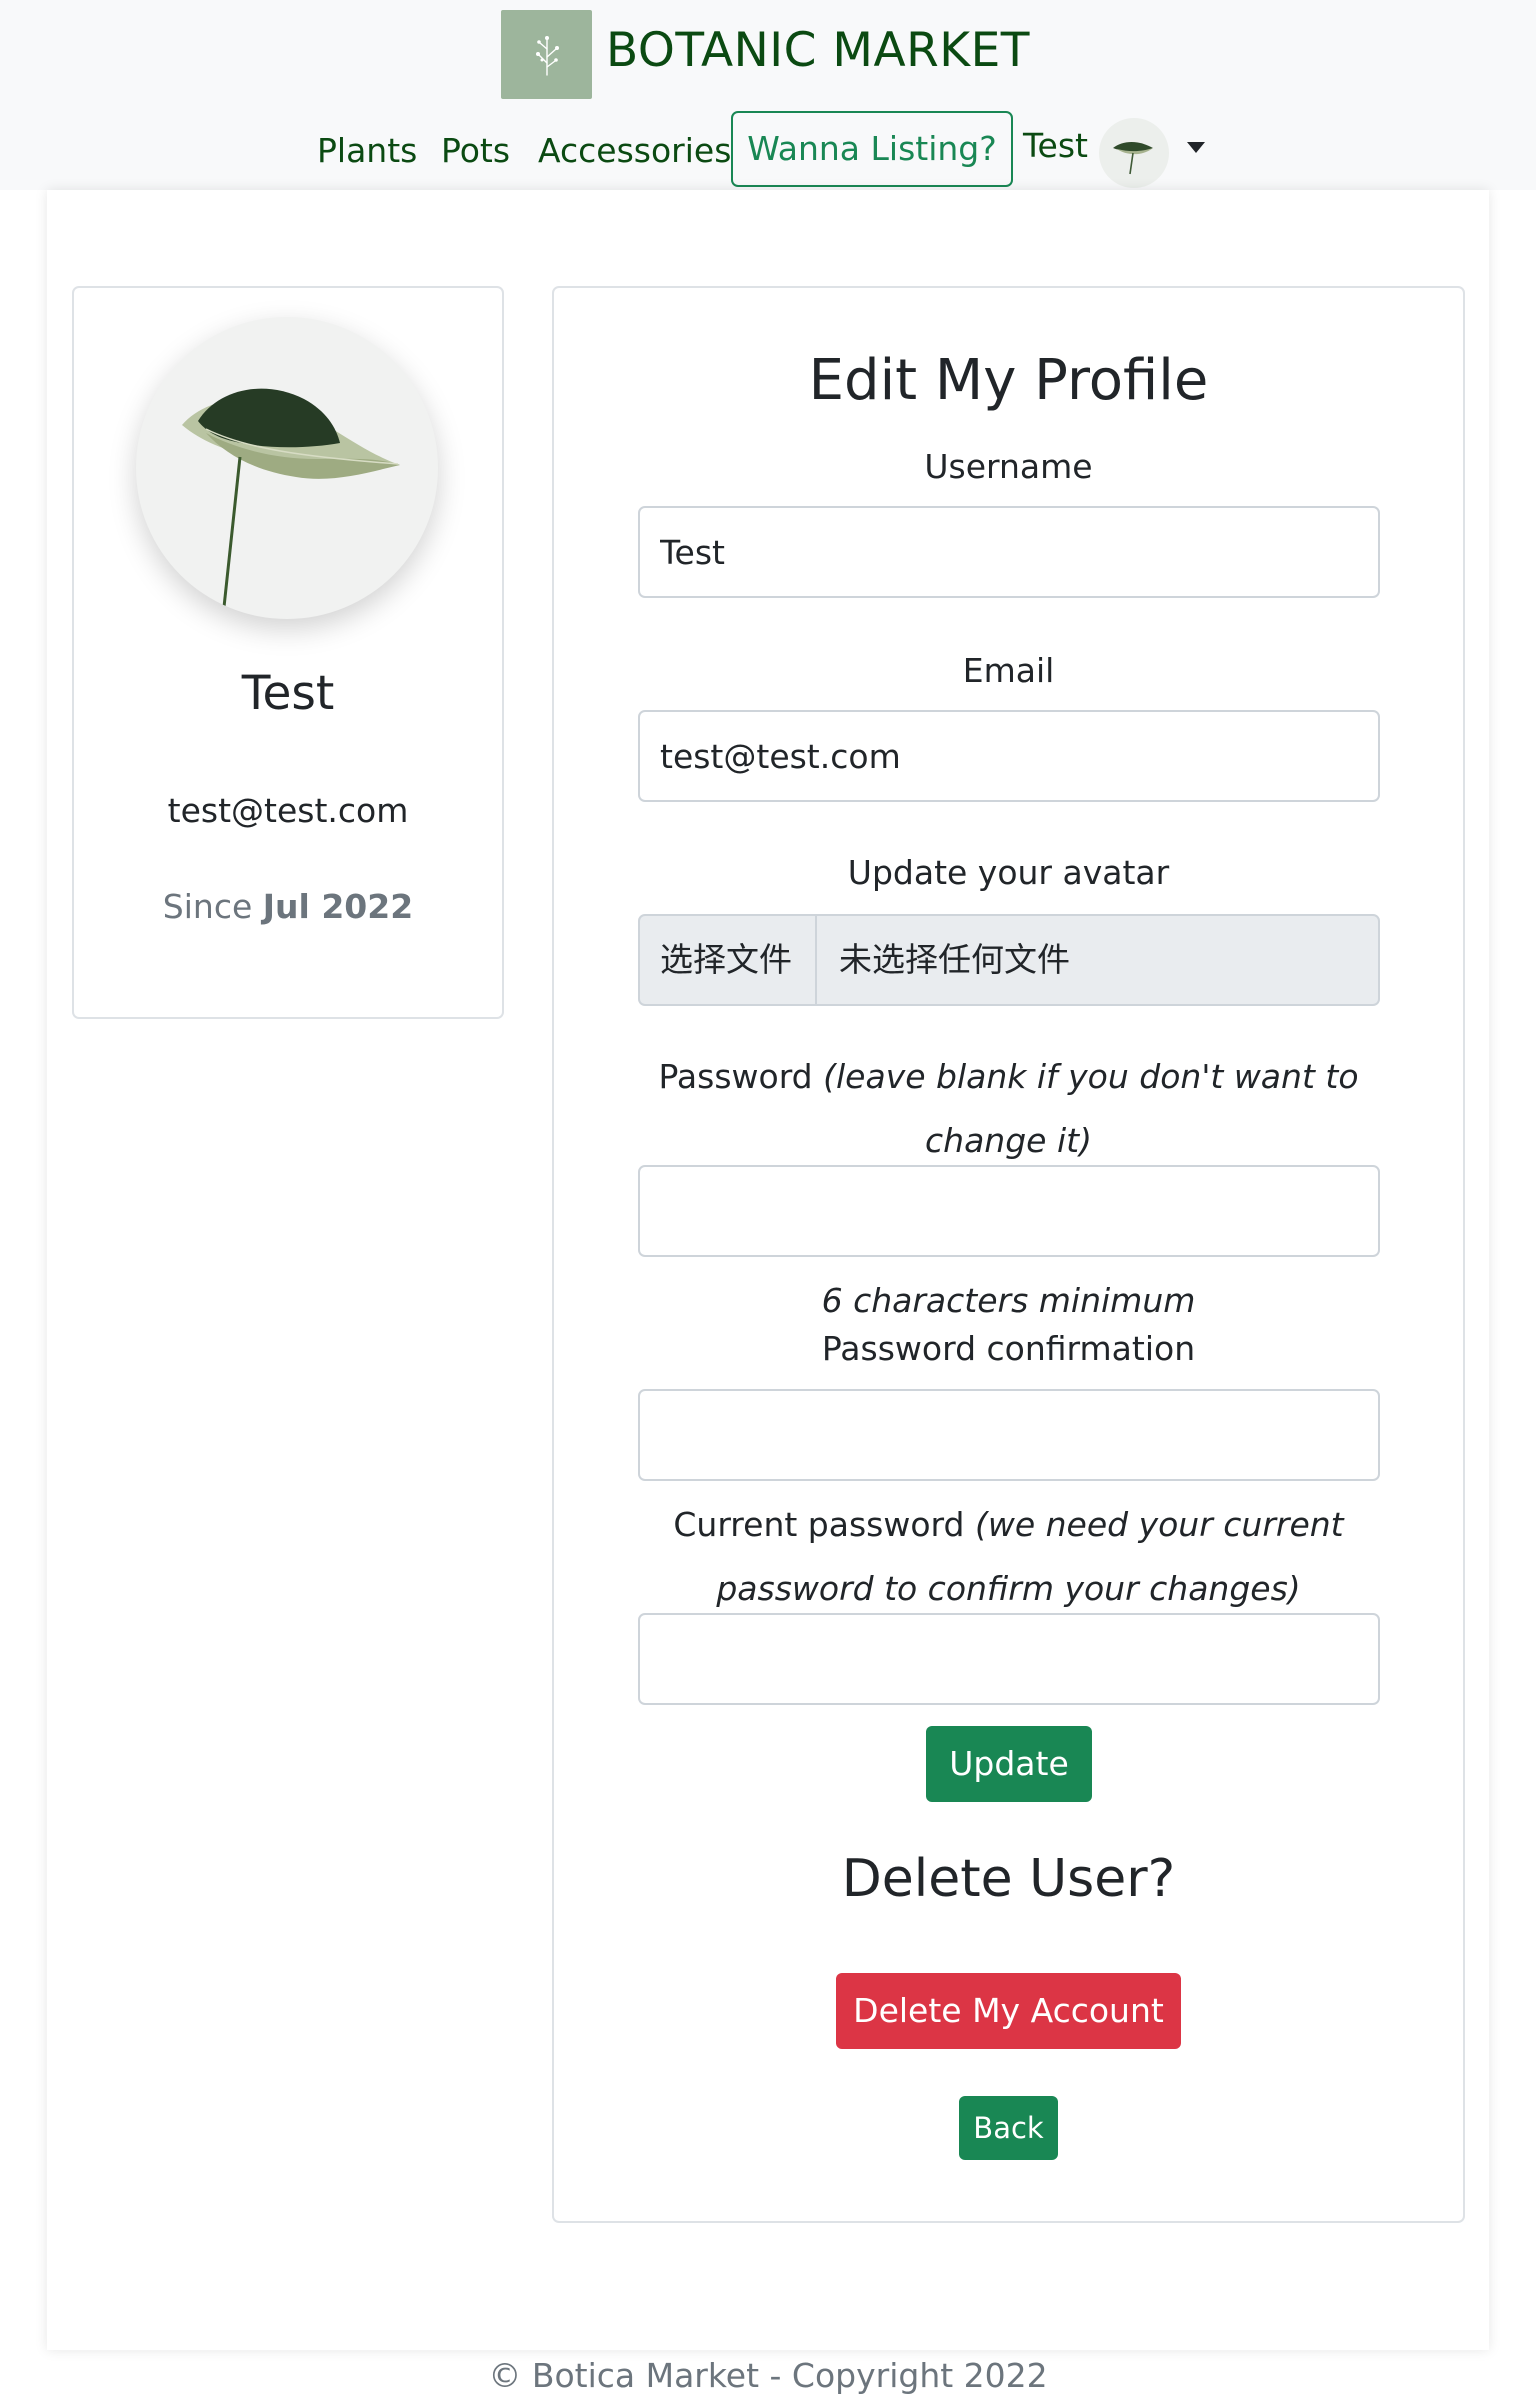 This screenshot has height=2400, width=1536. Describe the element at coordinates (288, 693) in the screenshot. I see `profile-name: Test` at that location.